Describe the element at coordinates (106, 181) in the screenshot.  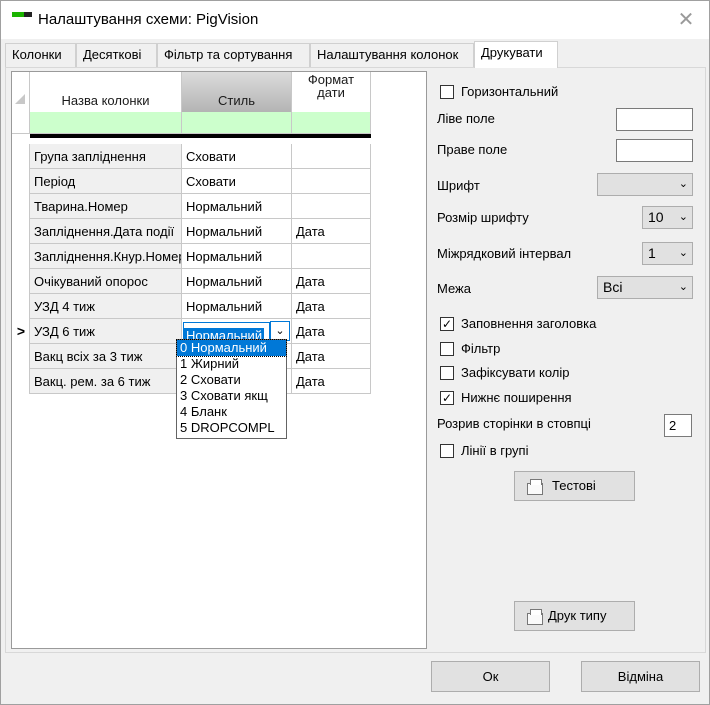
I see `cell-column-name: Період` at that location.